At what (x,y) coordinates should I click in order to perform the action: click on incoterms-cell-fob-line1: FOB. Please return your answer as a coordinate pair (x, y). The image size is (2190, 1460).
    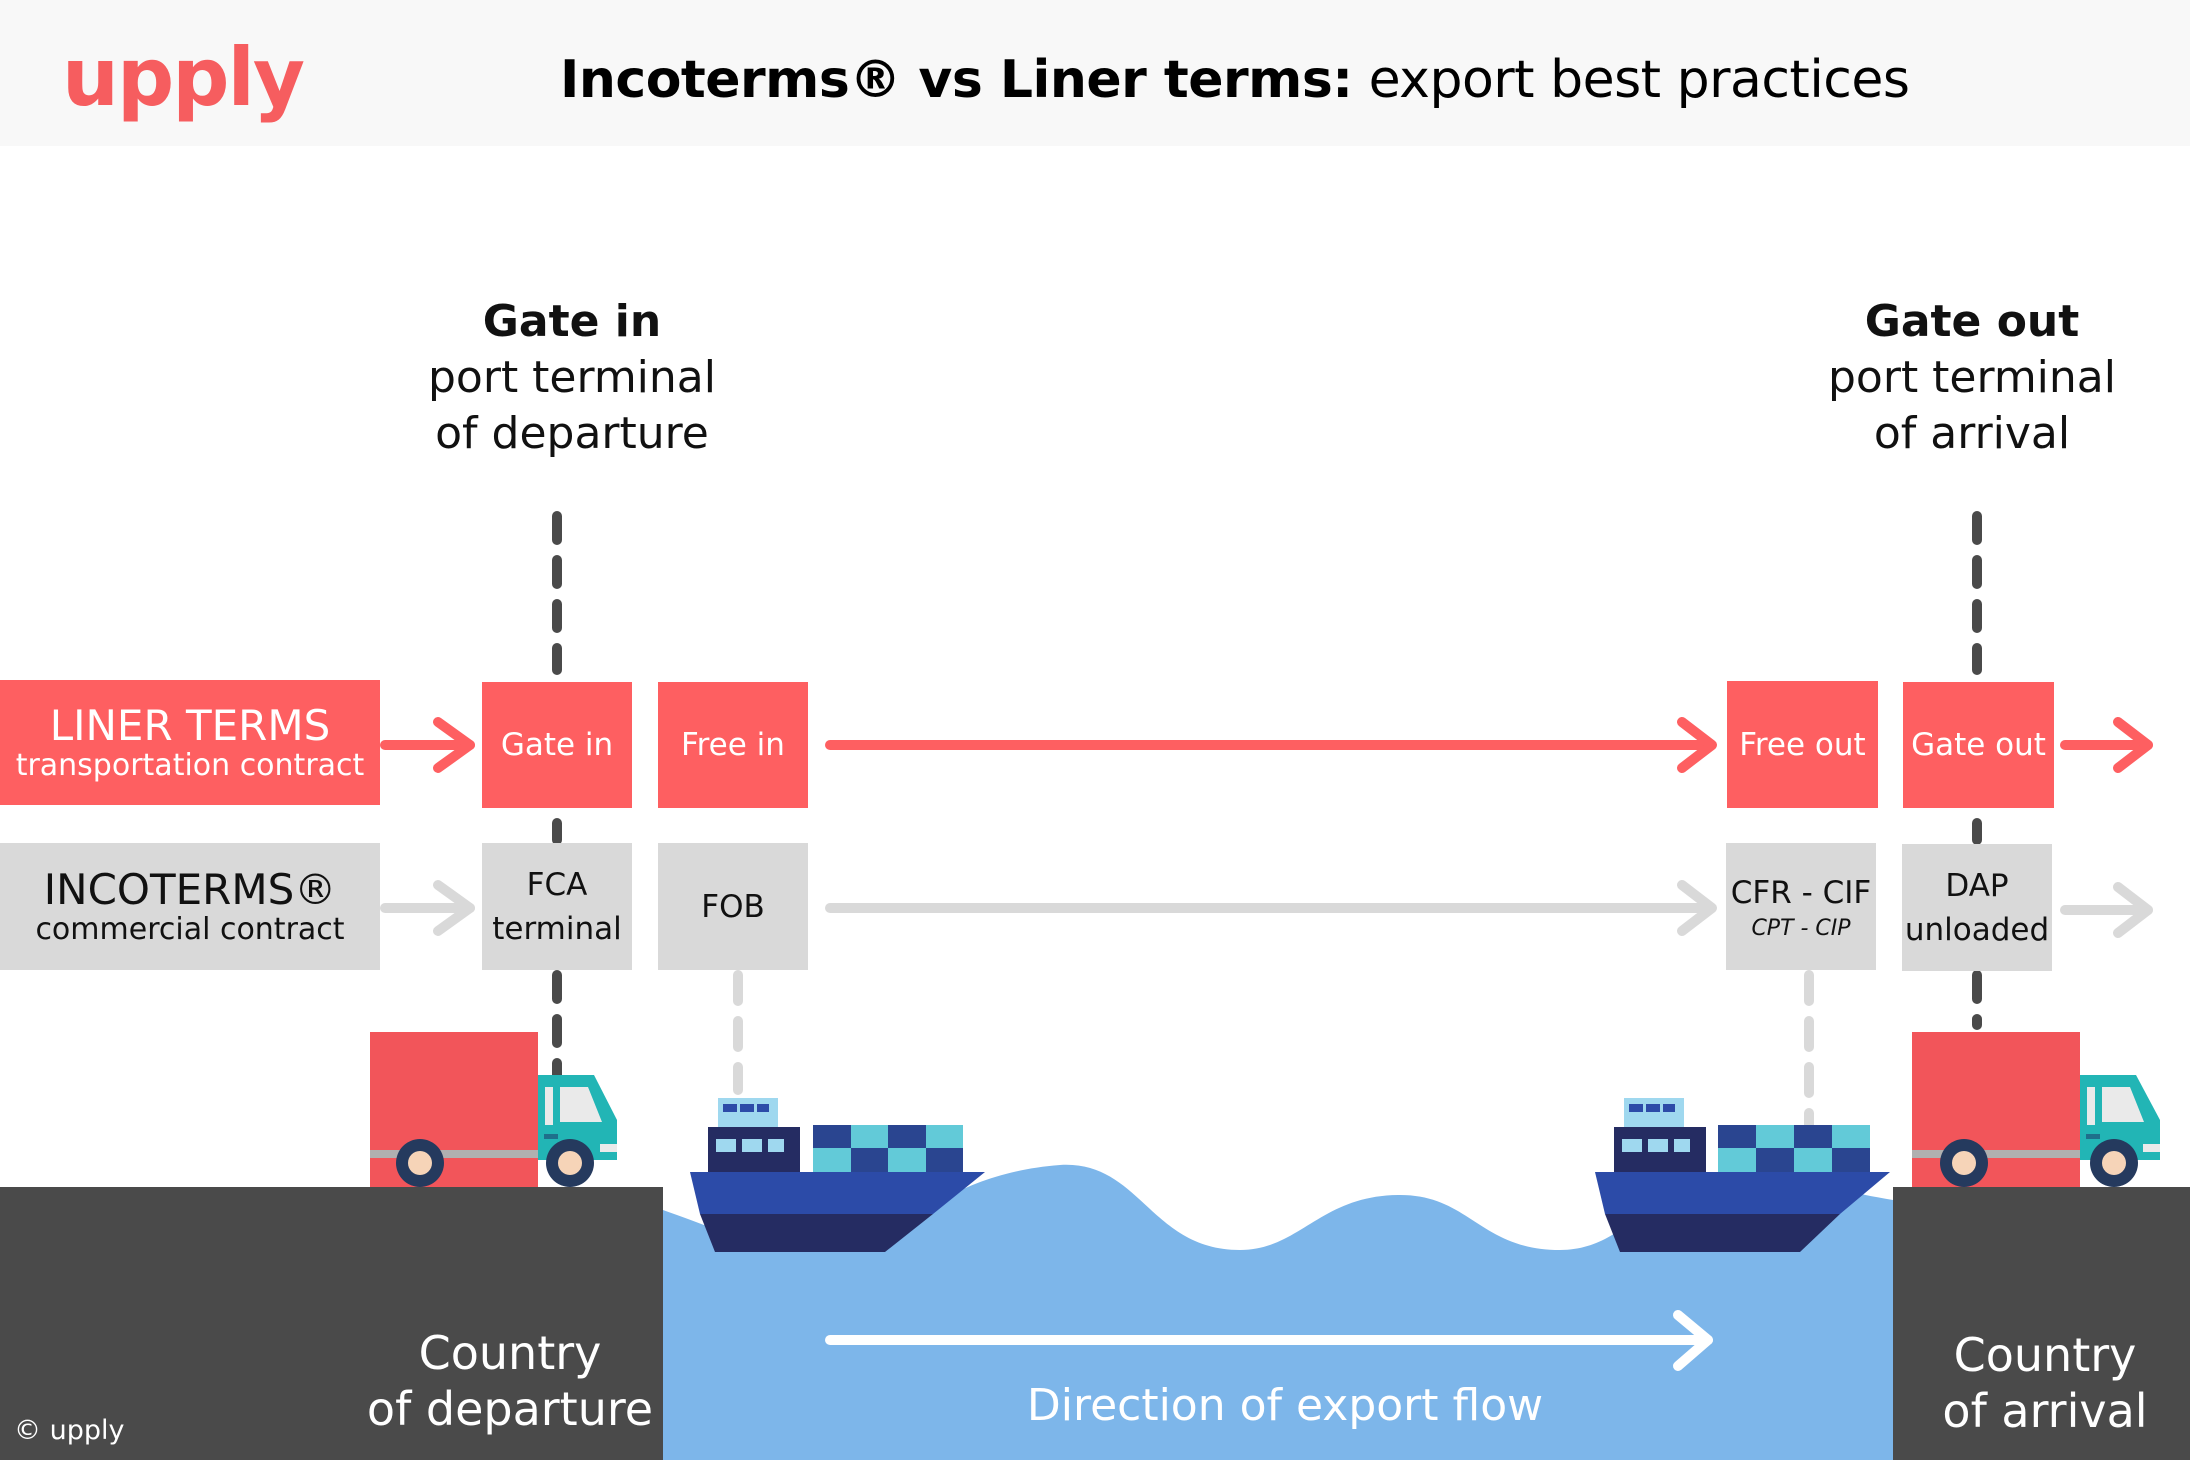
    Looking at the image, I should click on (733, 906).